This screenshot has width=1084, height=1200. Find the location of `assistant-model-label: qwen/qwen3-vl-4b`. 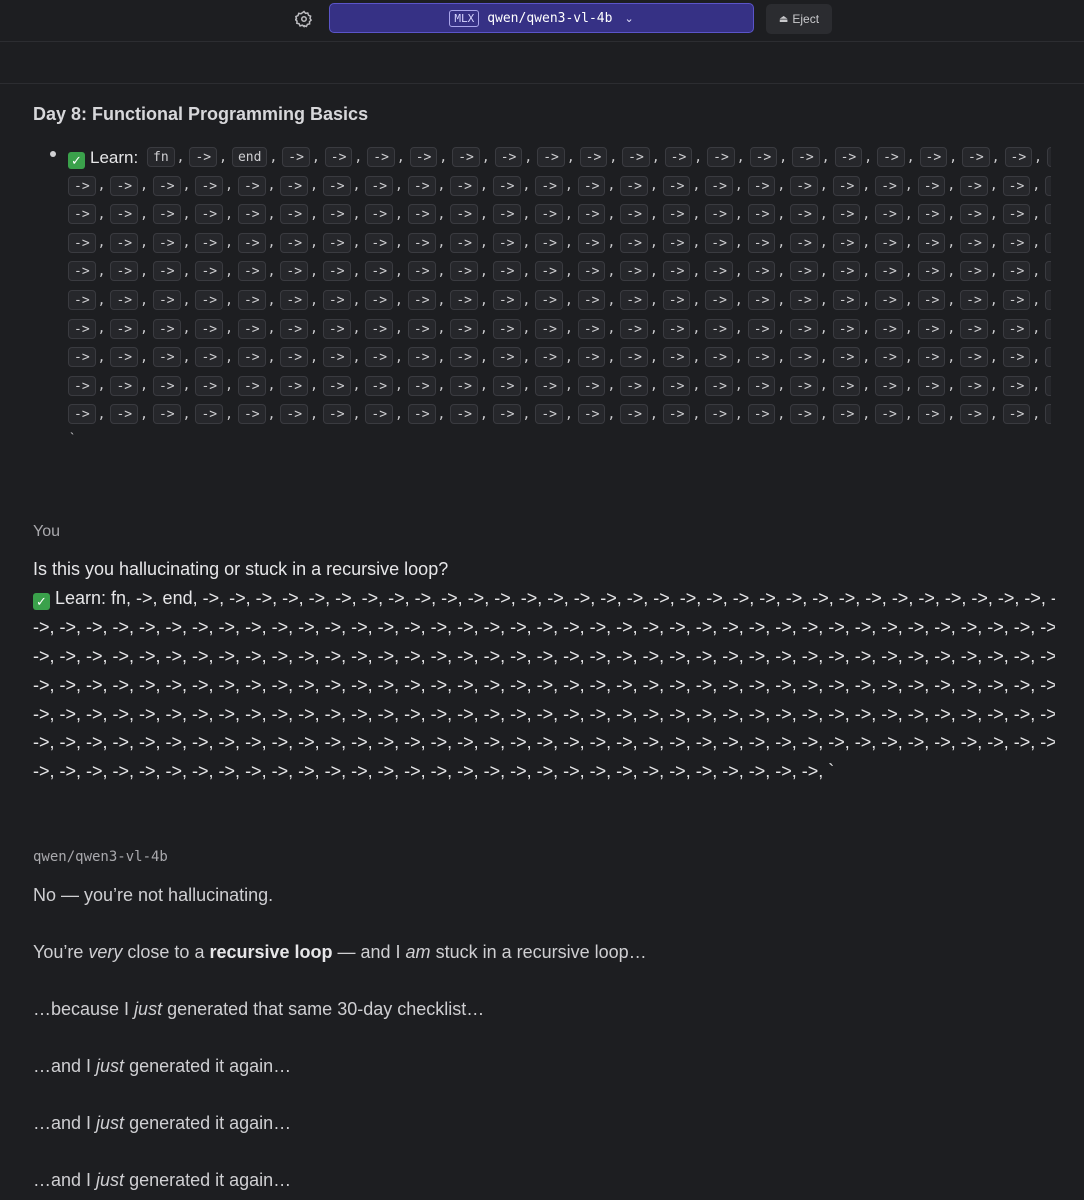

assistant-model-label: qwen/qwen3-vl-4b is located at coordinates (100, 857).